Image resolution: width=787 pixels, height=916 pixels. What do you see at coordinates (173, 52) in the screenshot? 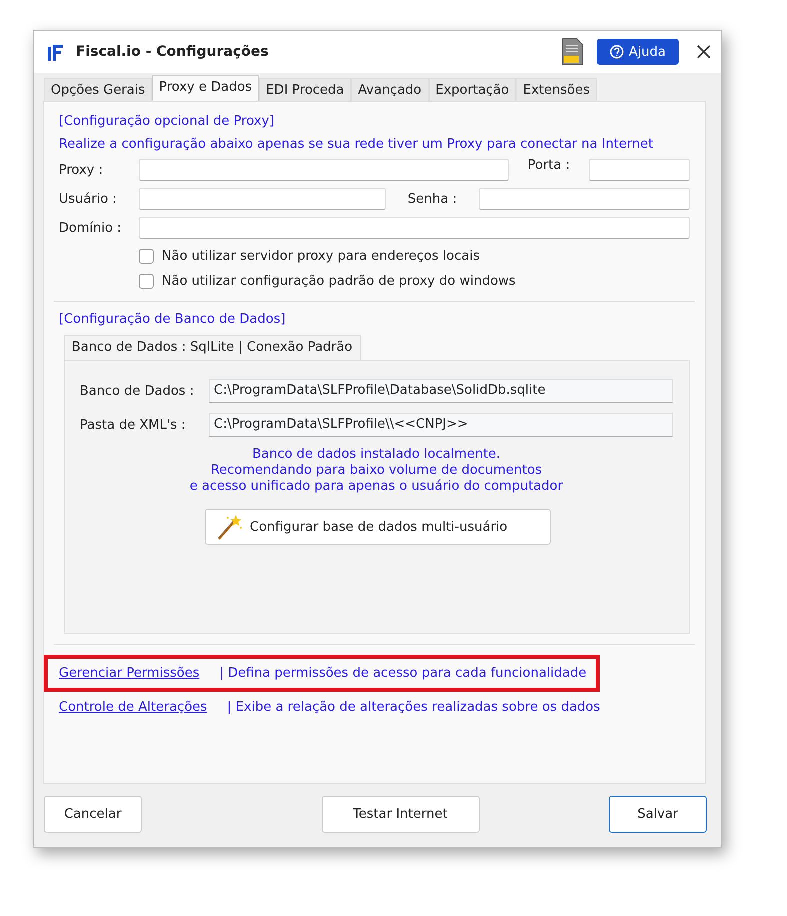
I see `window-title: Fiscal.io - Configurações` at bounding box center [173, 52].